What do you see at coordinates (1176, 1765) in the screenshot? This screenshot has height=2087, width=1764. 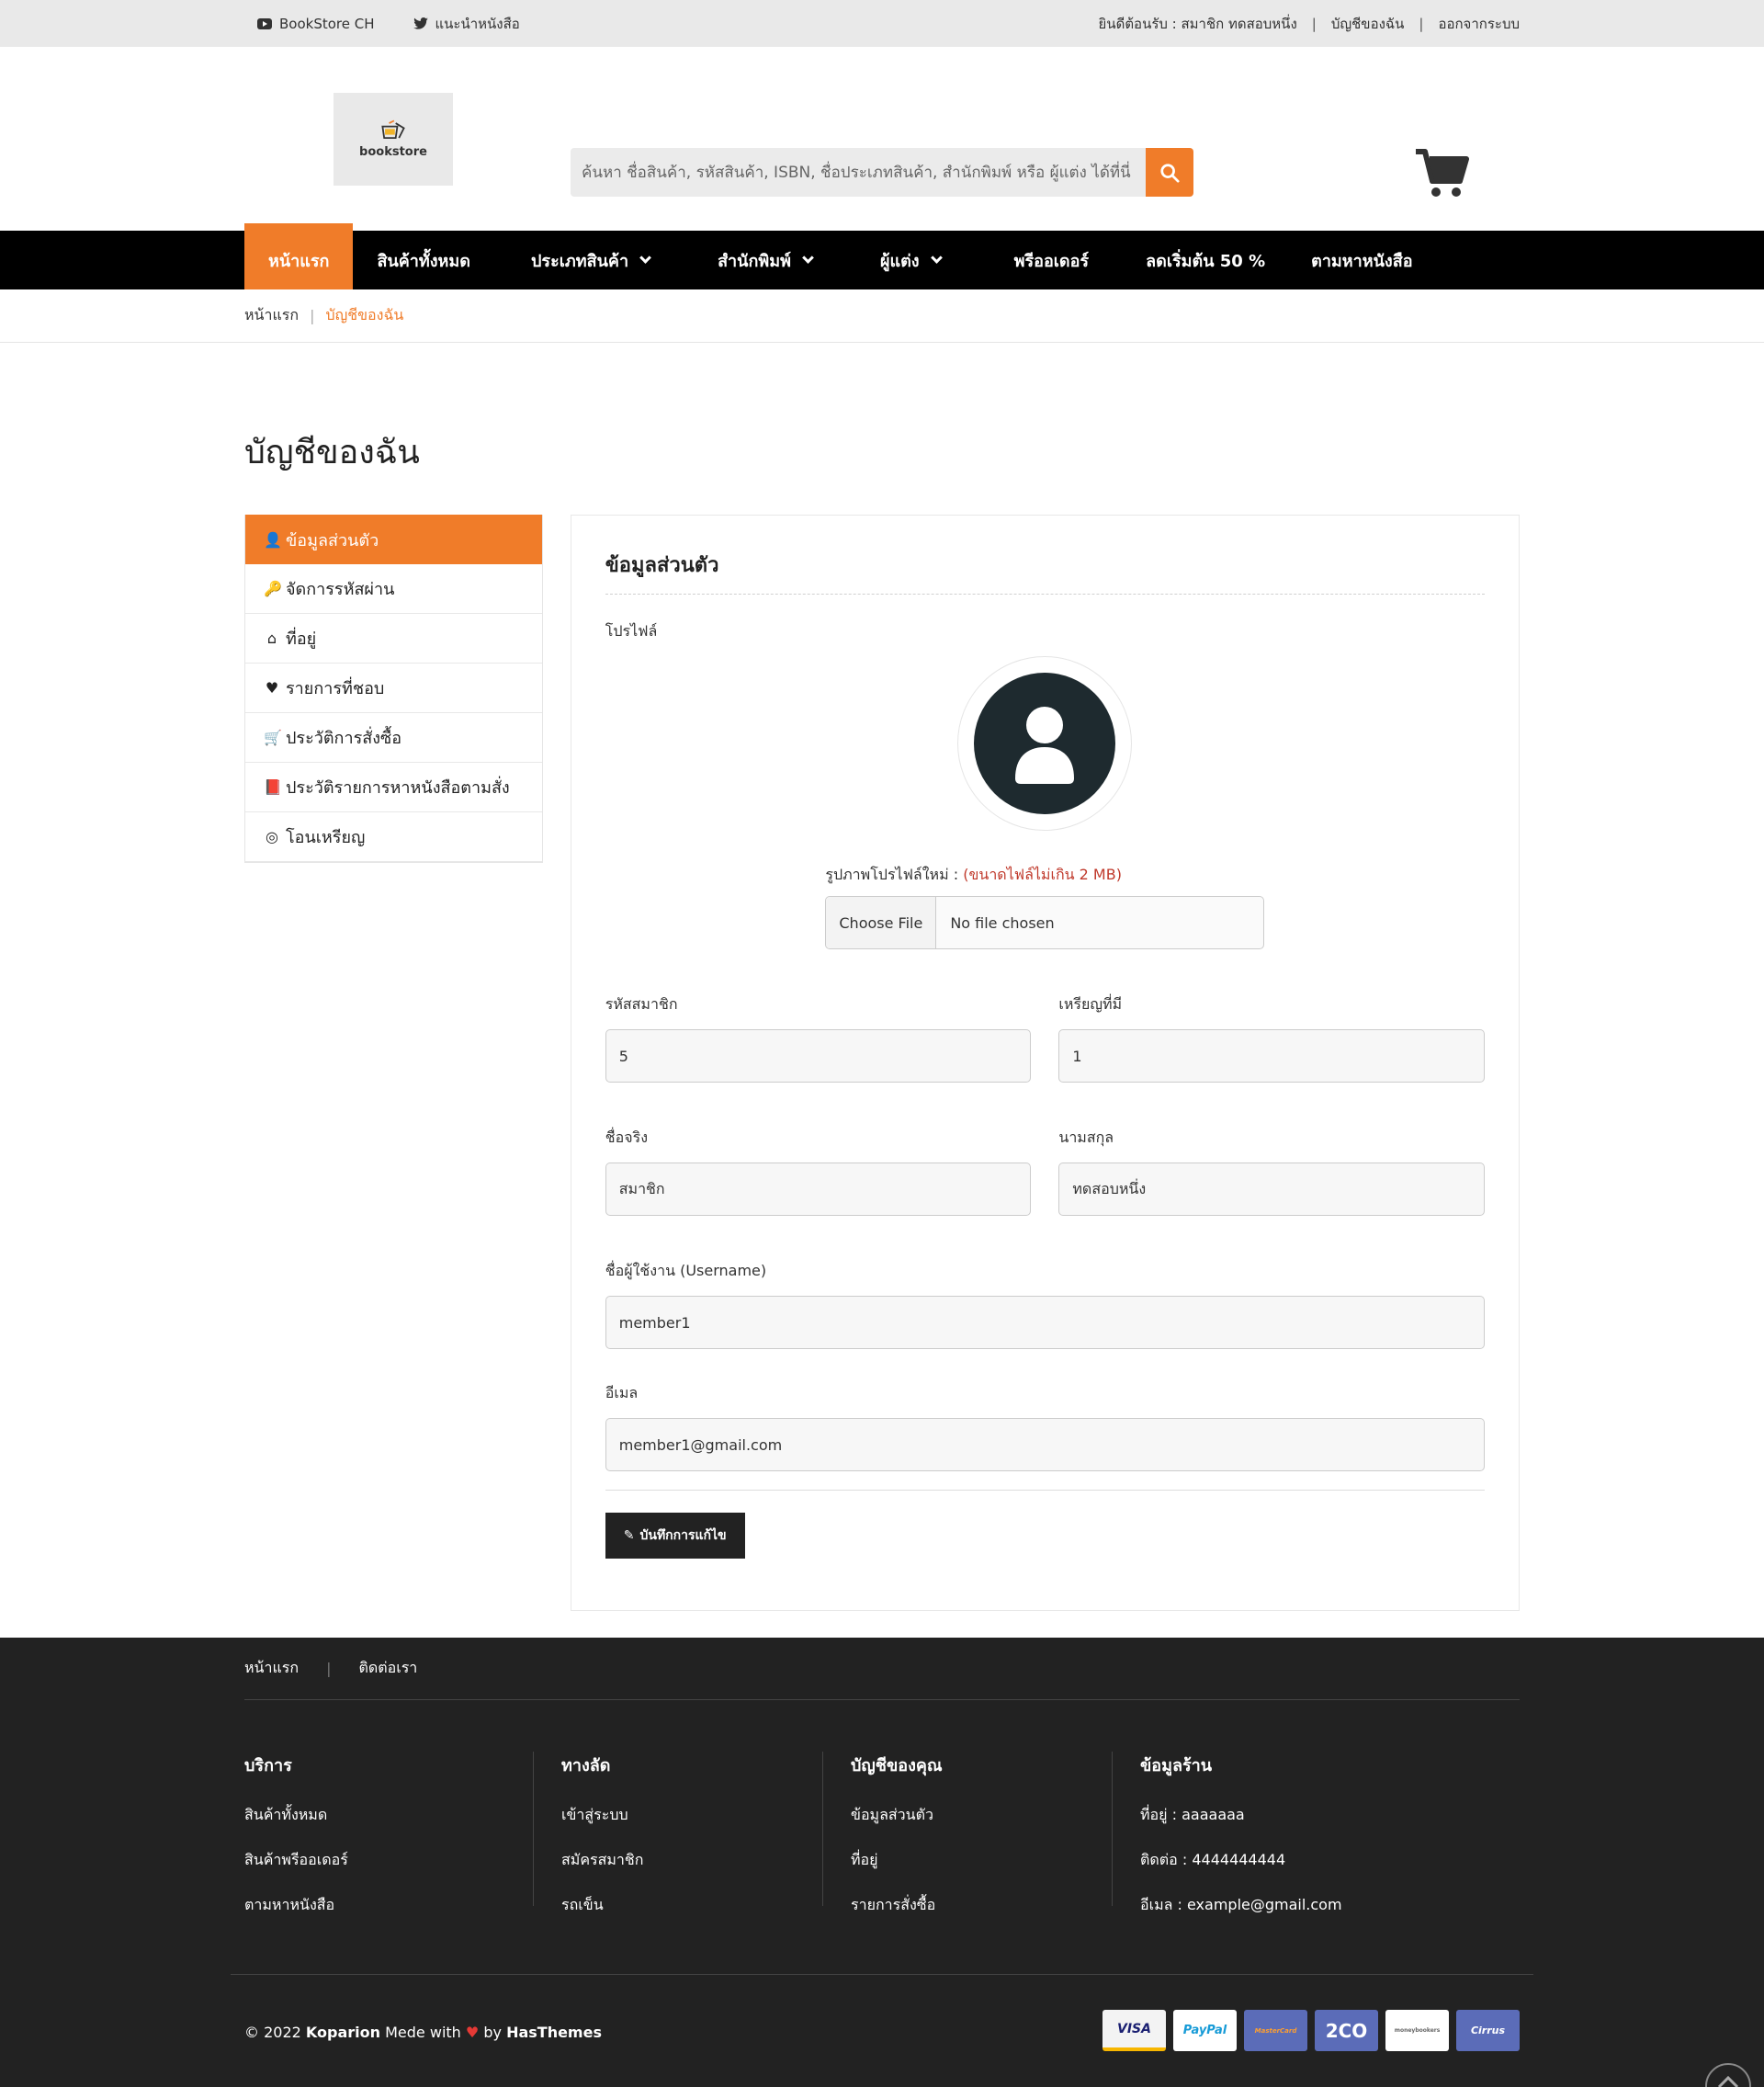 I see `footer-col-title: ข้อมูลร้าน` at bounding box center [1176, 1765].